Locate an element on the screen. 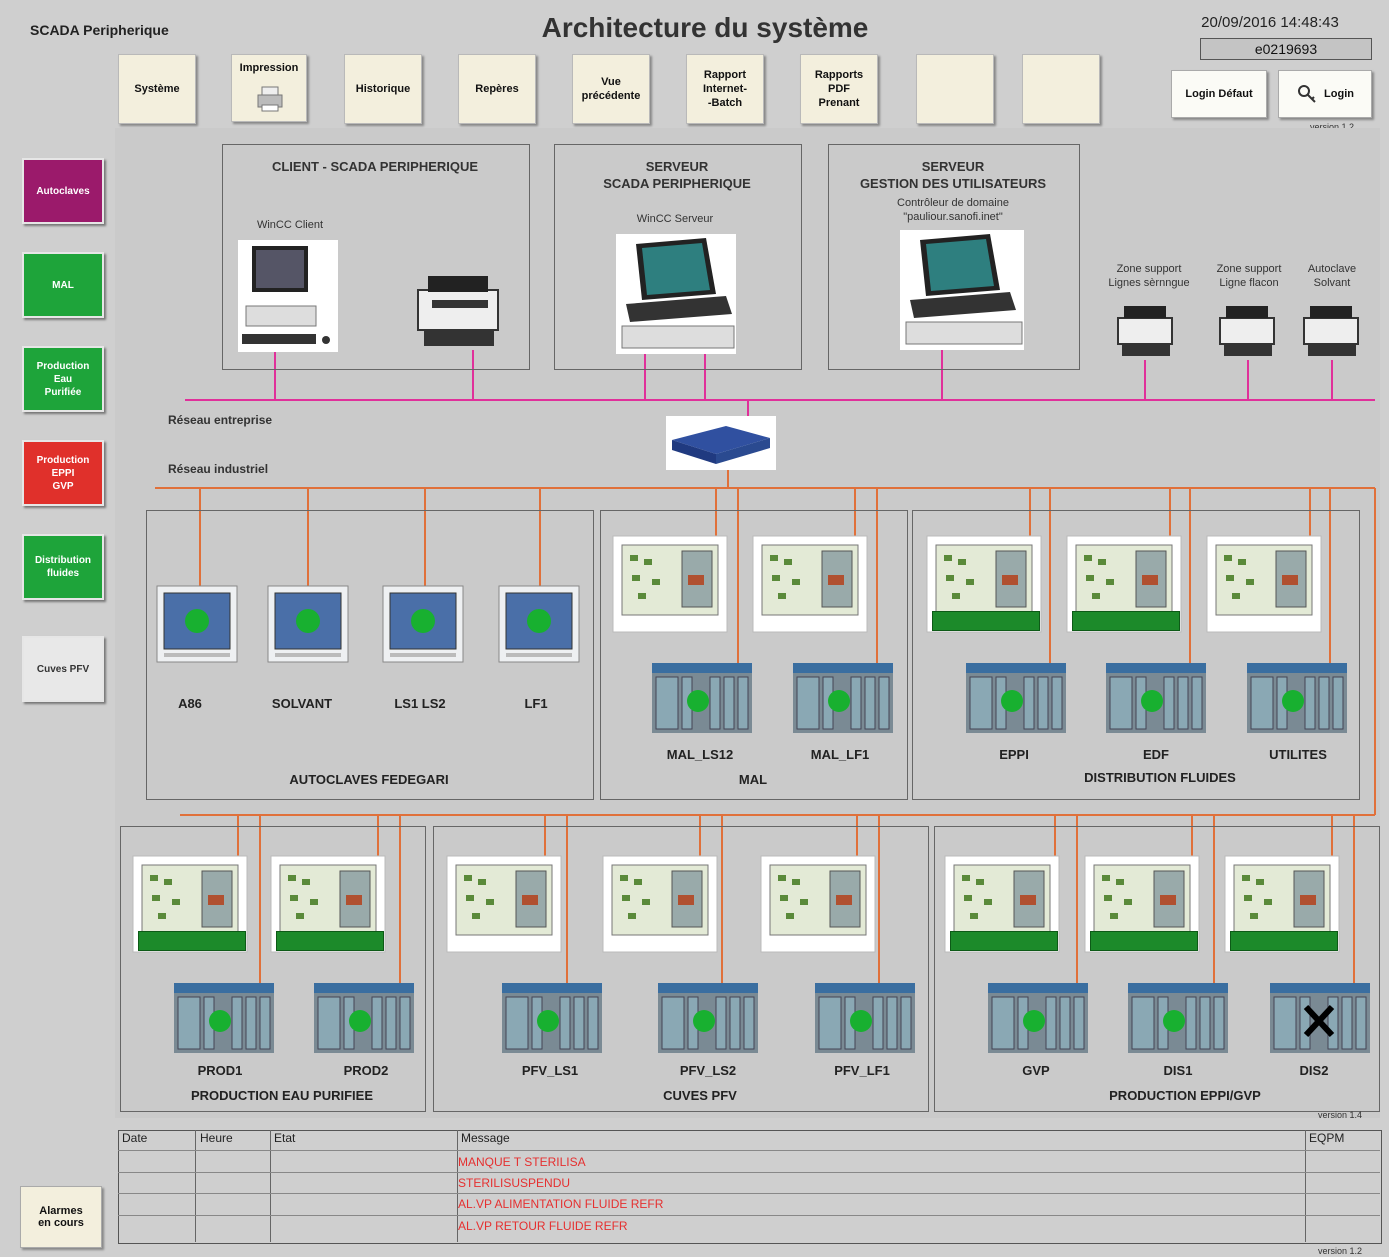 The width and height of the screenshot is (1389, 1257). version-label-mid: version 1.4 is located at coordinates (1340, 1115).